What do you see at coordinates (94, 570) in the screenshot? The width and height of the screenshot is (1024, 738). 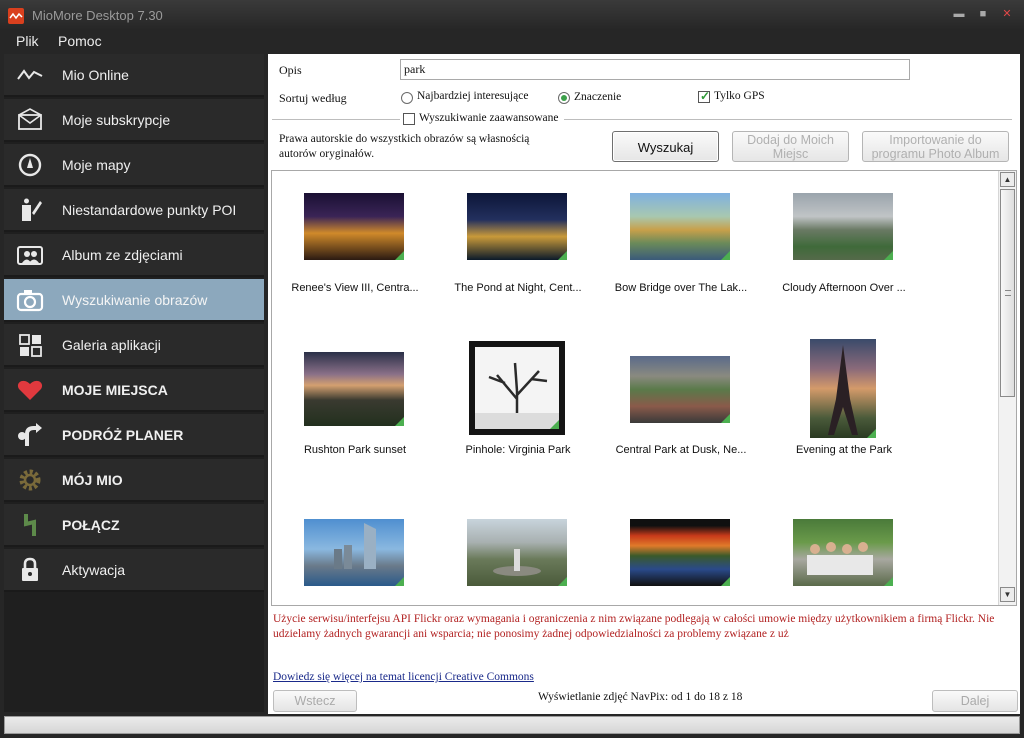 I see `sidebar-item-label: Aktywacja` at bounding box center [94, 570].